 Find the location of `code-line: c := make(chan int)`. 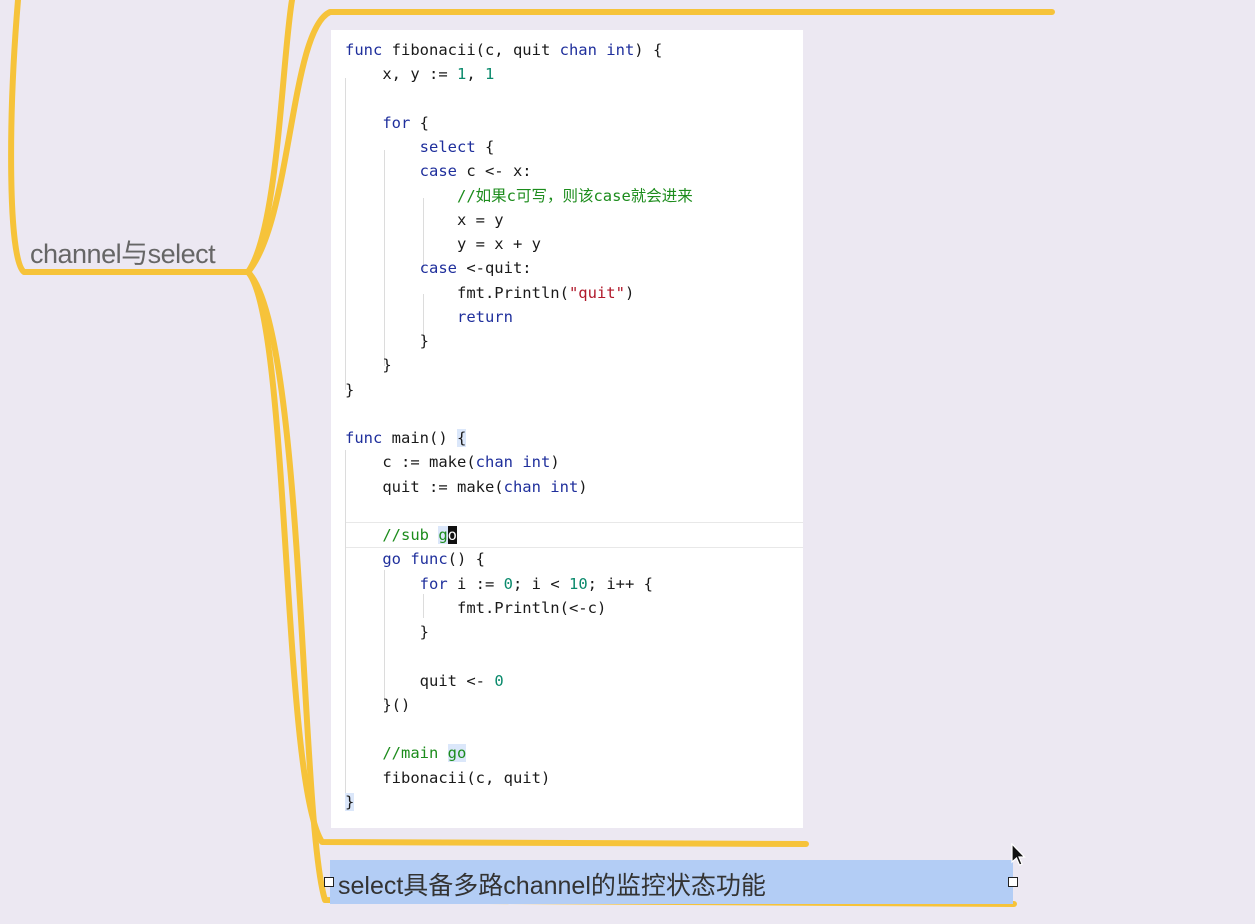

code-line: c := make(chan int) is located at coordinates (452, 462).